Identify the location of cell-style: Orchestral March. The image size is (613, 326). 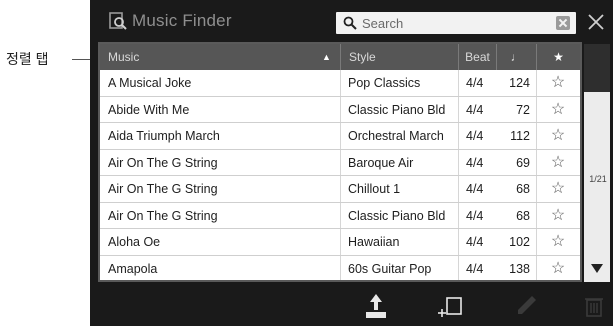
(396, 136).